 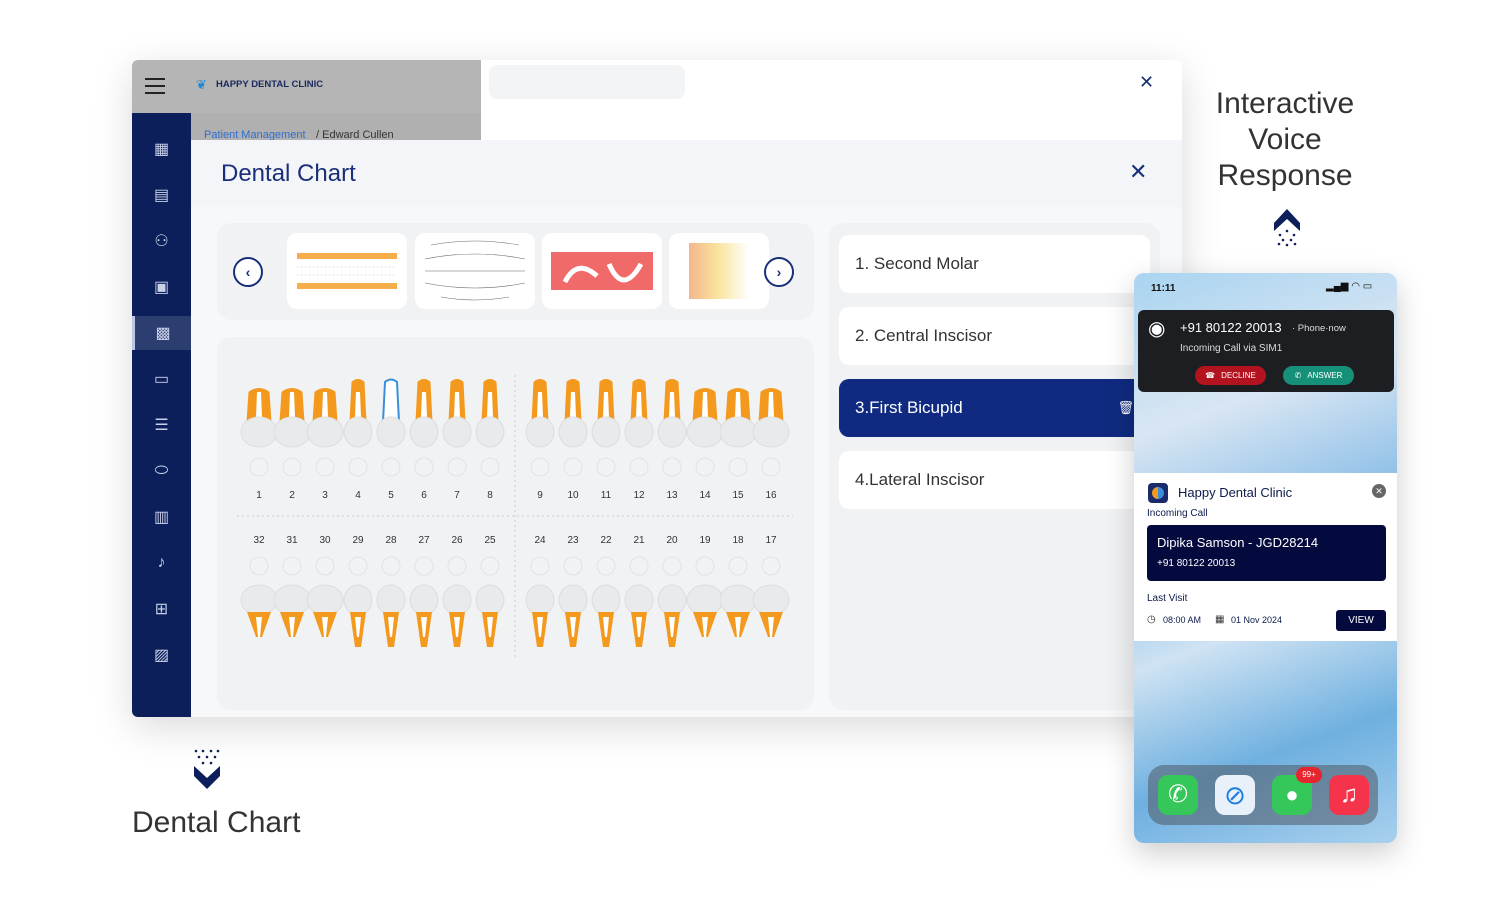 I want to click on sidebar-item: ▤, so click(x=161, y=195).